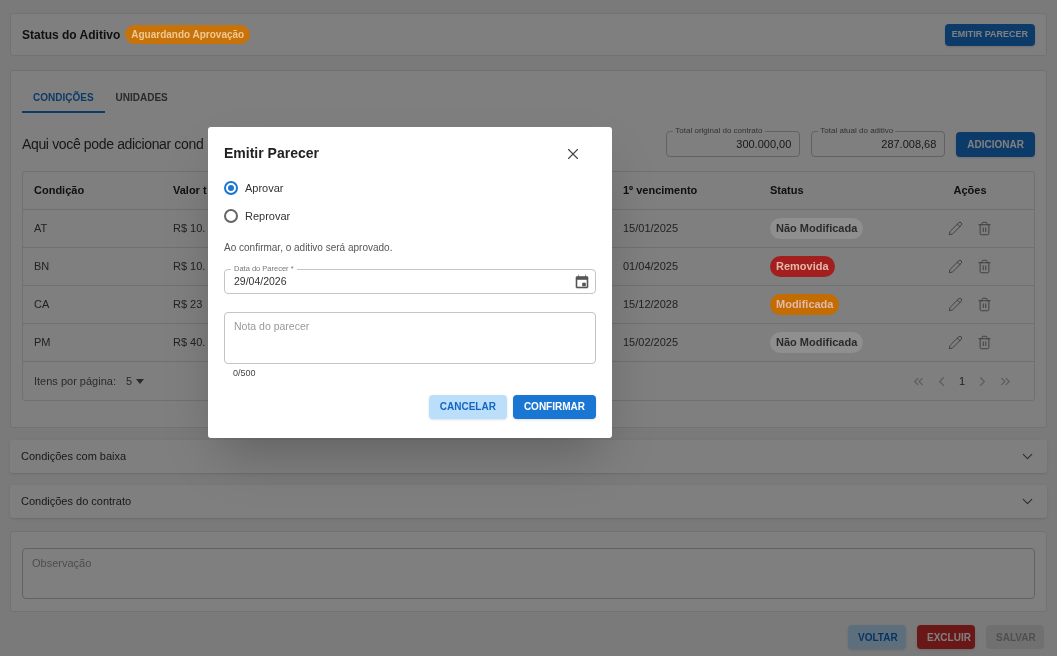  What do you see at coordinates (410, 216) in the screenshot?
I see `radio-option: Reprovar` at bounding box center [410, 216].